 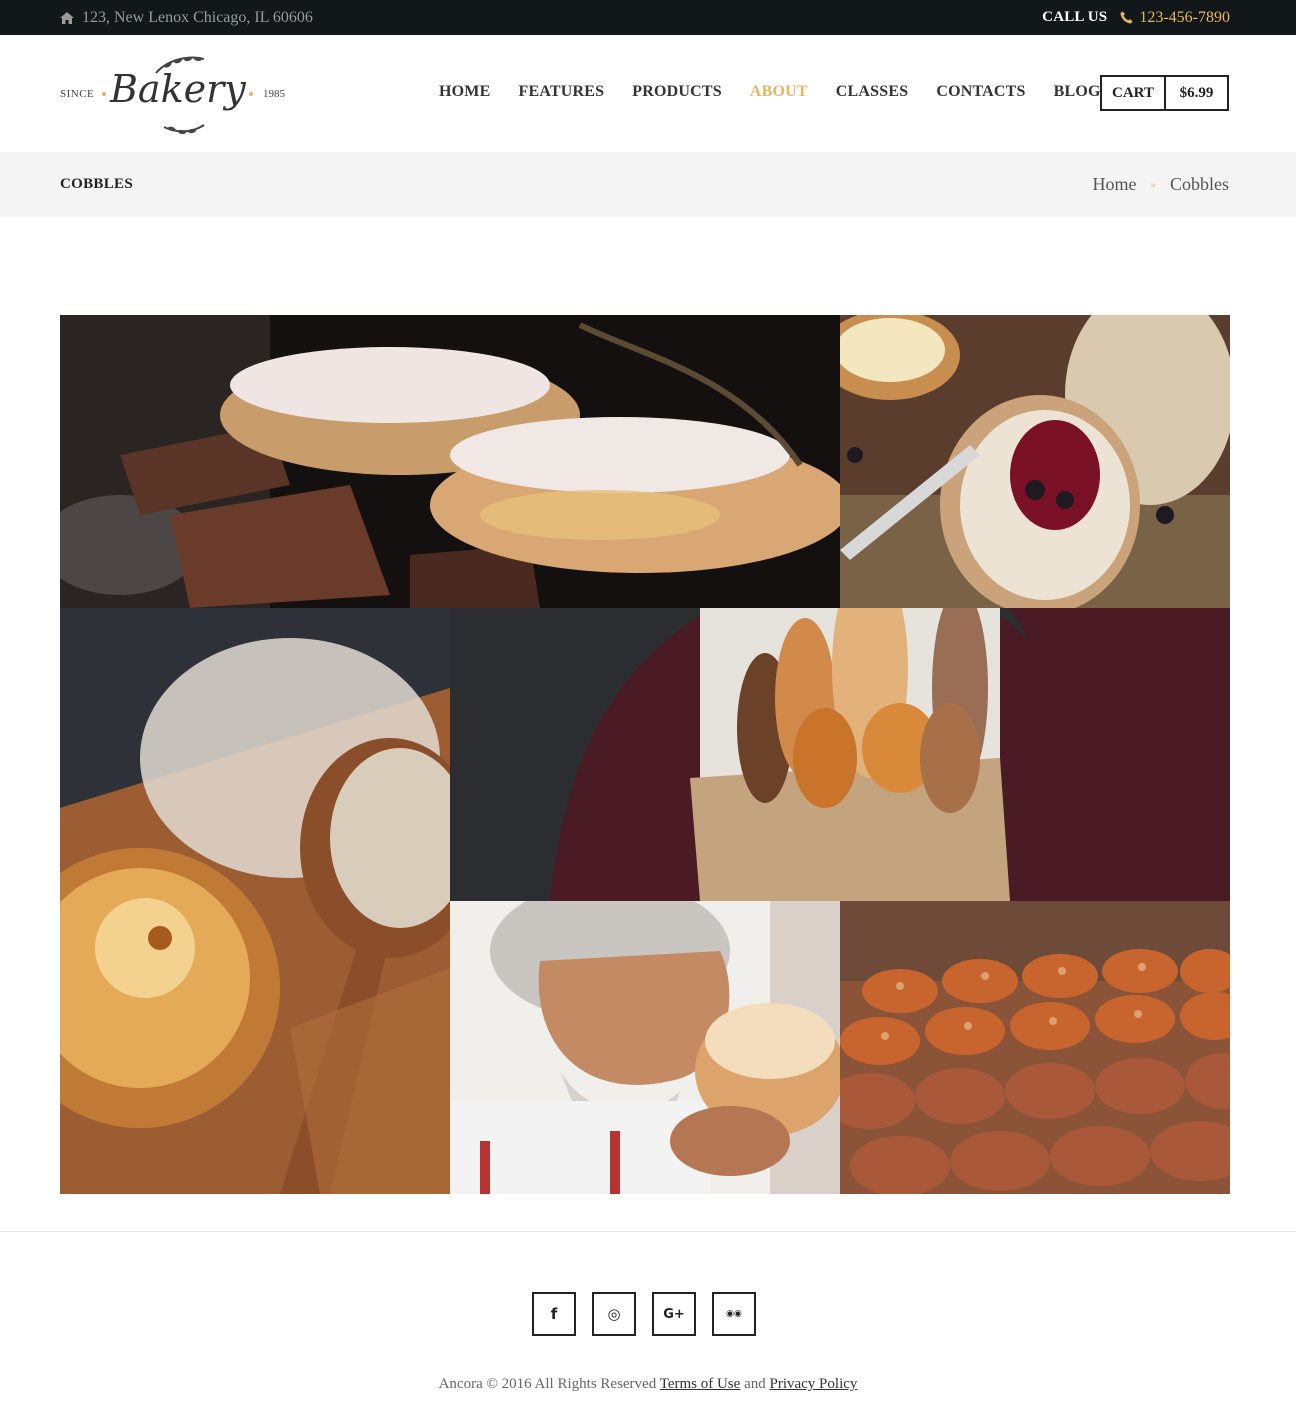 What do you see at coordinates (1184, 18) in the screenshot?
I see `phone-link: 123-456-7890` at bounding box center [1184, 18].